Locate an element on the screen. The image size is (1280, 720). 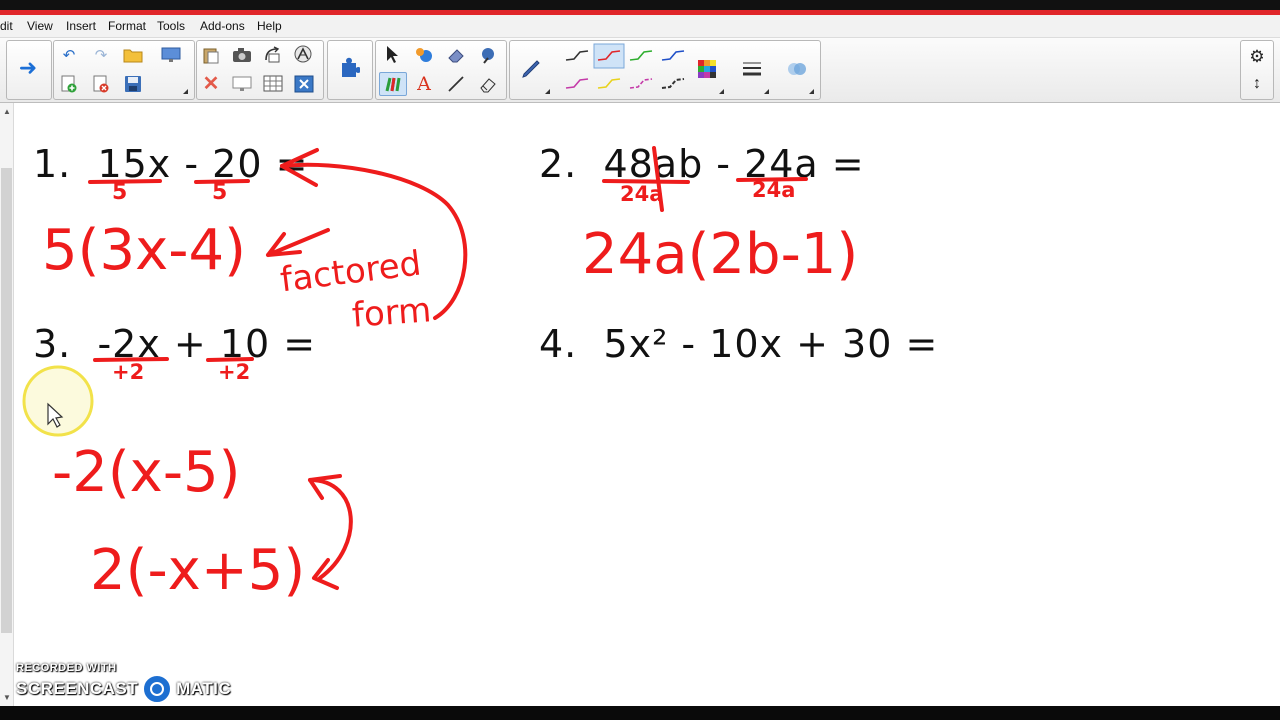
line-icon is located at coordinates (456, 84).